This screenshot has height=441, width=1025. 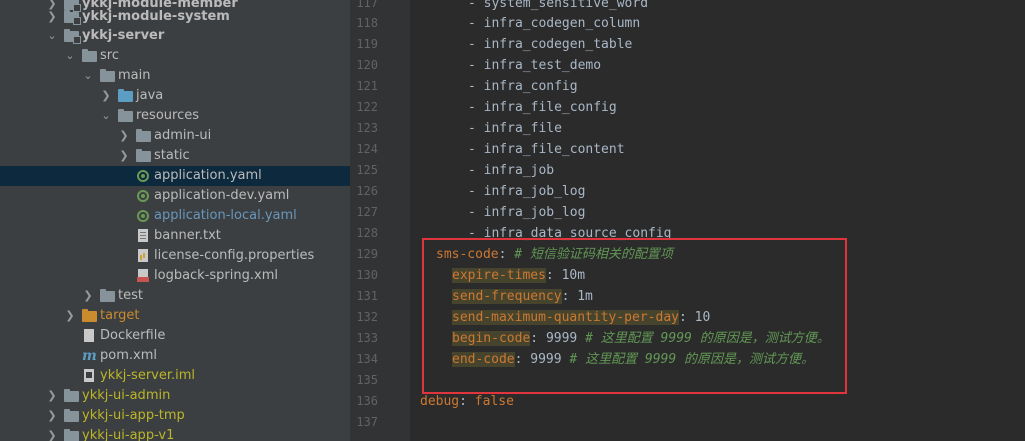 What do you see at coordinates (144, 236) in the screenshot?
I see `text-file-icon` at bounding box center [144, 236].